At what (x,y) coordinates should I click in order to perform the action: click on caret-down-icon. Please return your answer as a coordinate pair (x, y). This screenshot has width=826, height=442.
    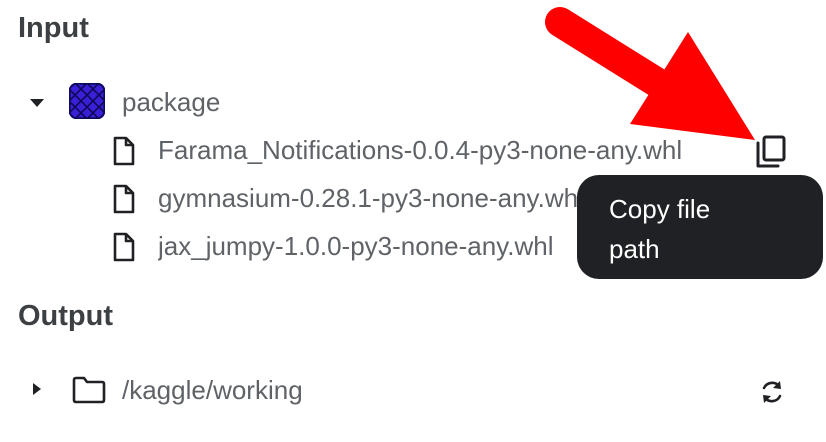
    Looking at the image, I should click on (37, 103).